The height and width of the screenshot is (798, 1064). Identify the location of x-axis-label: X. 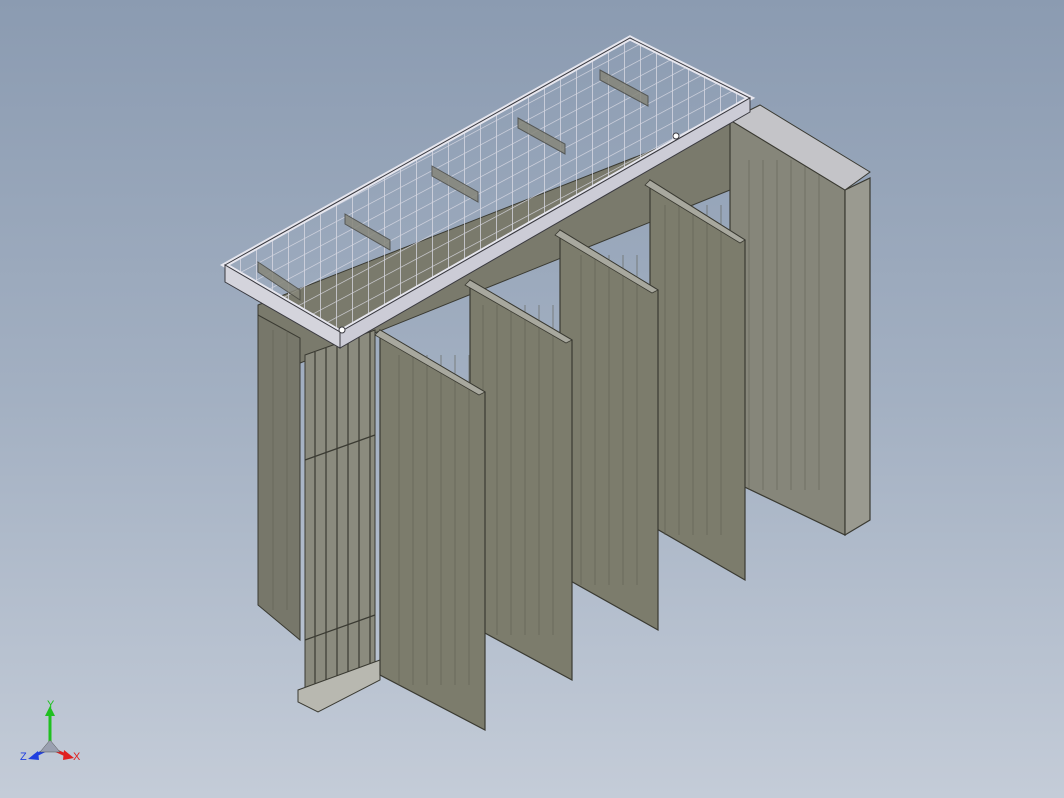
(77, 757).